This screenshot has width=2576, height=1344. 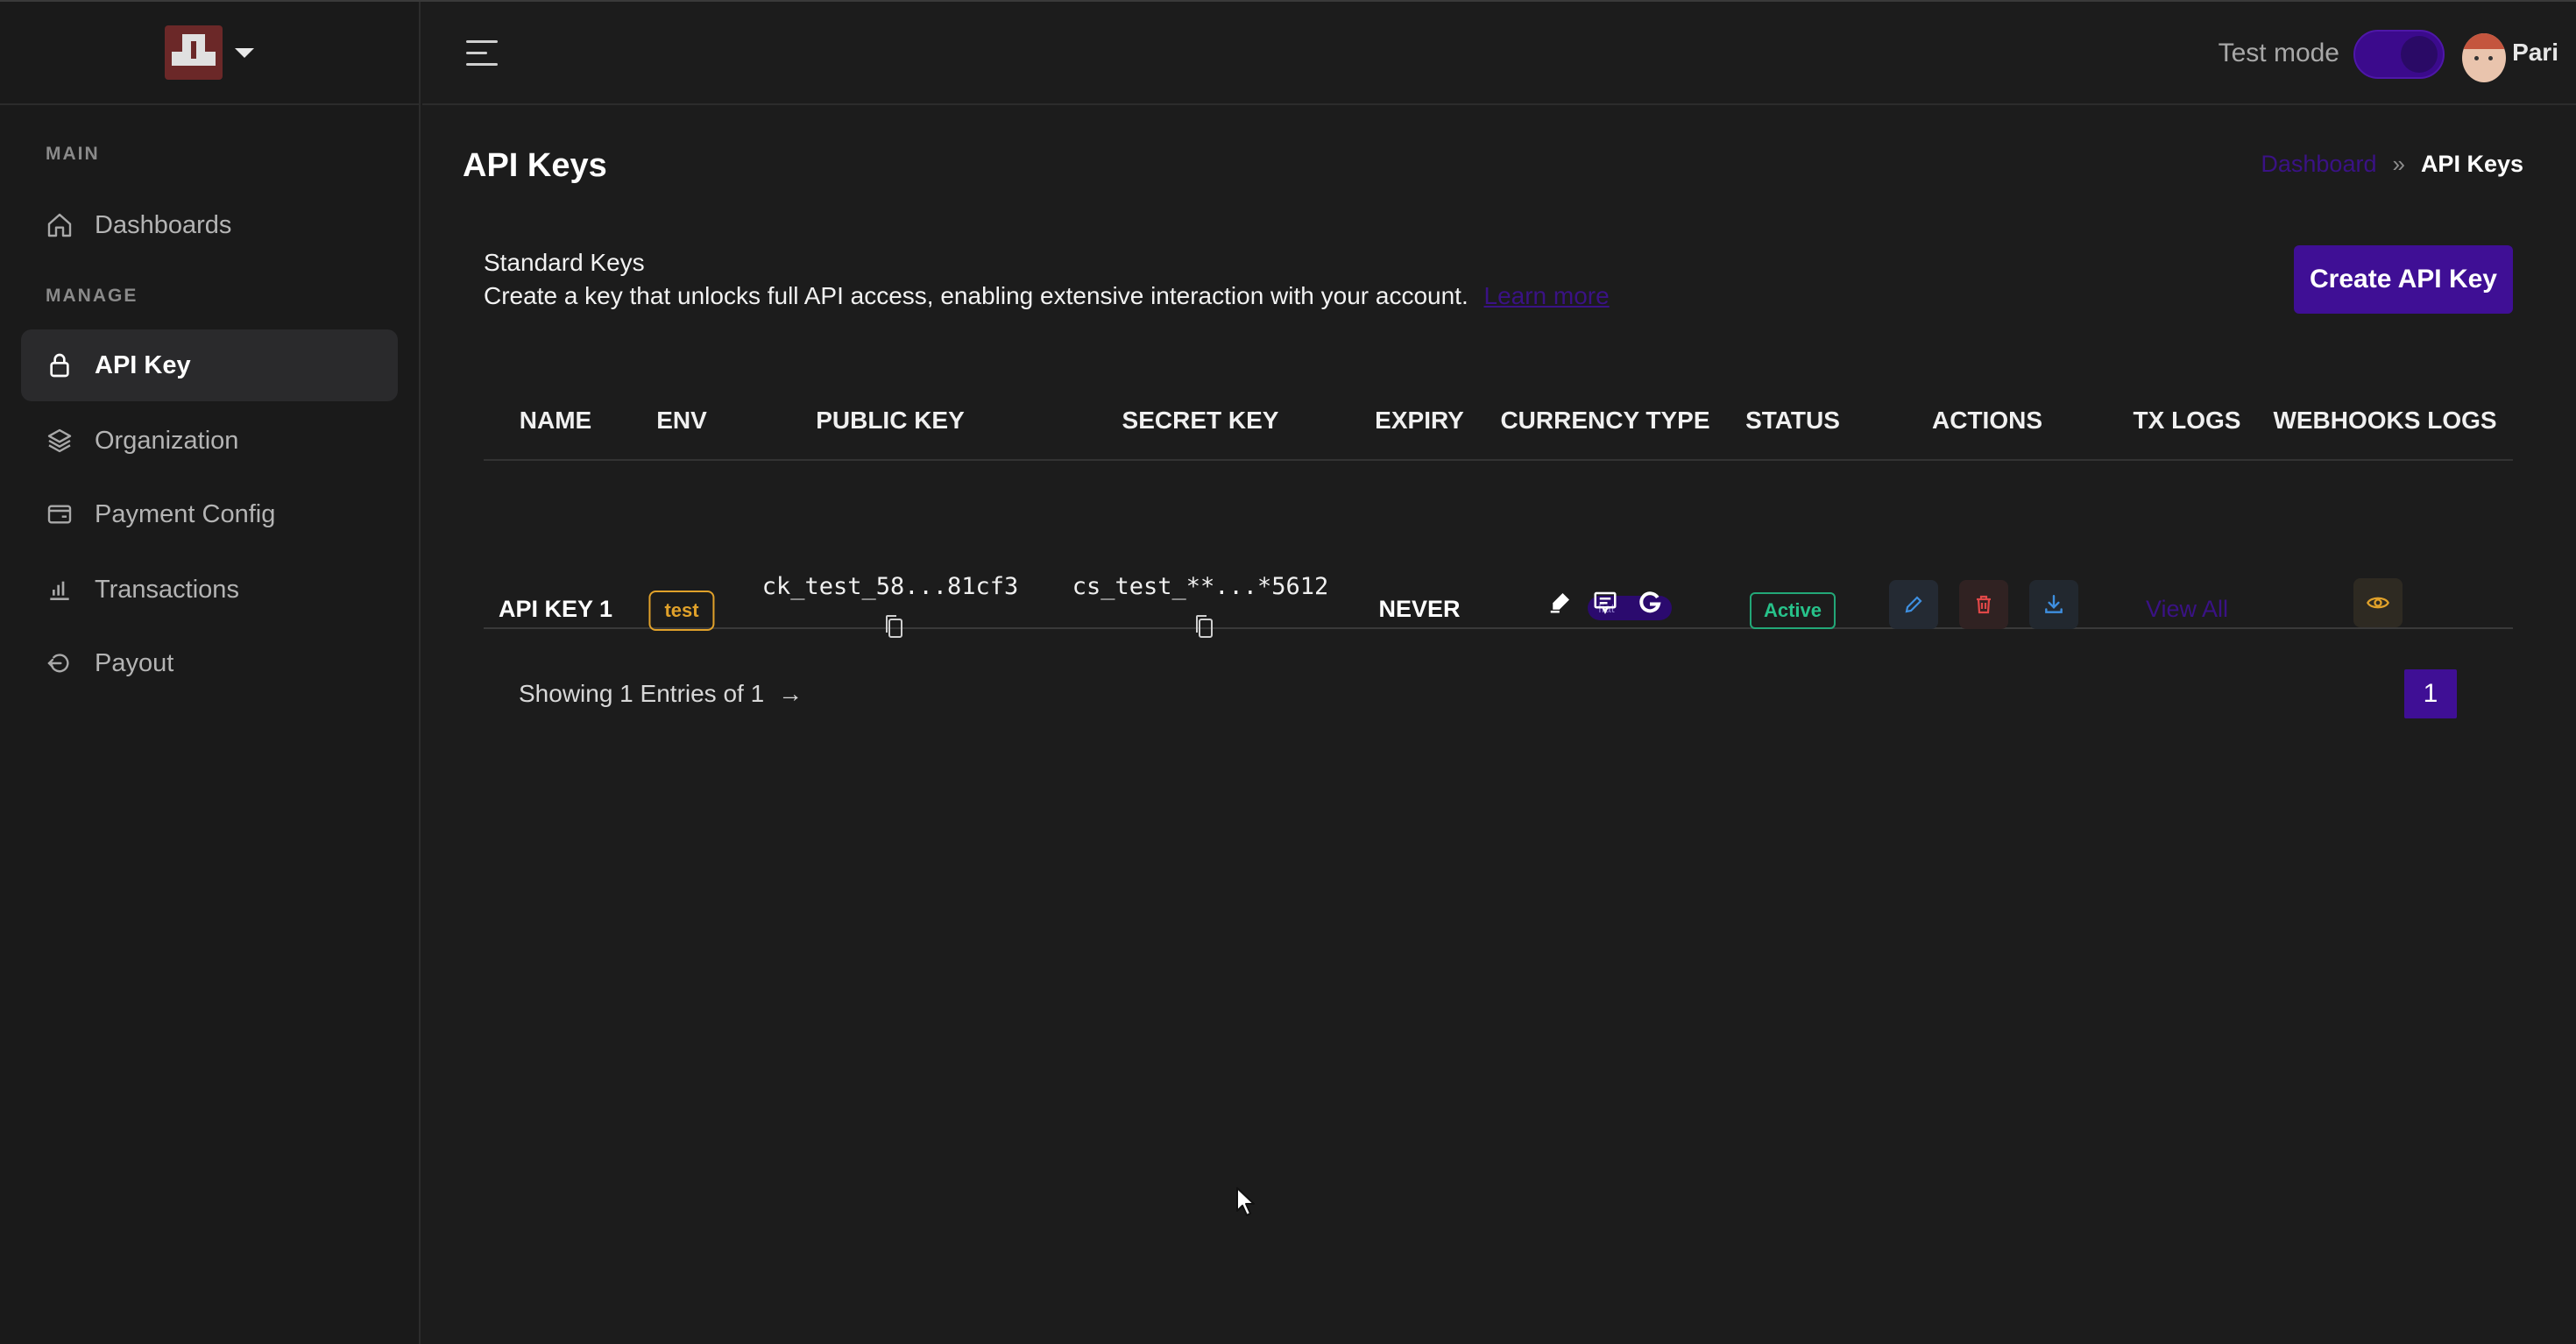 What do you see at coordinates (1419, 609) in the screenshot?
I see `cell-expiry: NEVER` at bounding box center [1419, 609].